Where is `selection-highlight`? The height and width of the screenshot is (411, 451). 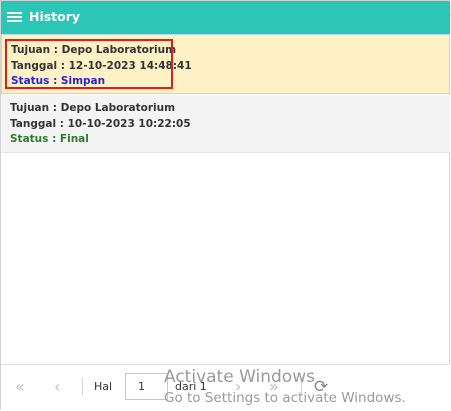
selection-highlight is located at coordinates (89, 64).